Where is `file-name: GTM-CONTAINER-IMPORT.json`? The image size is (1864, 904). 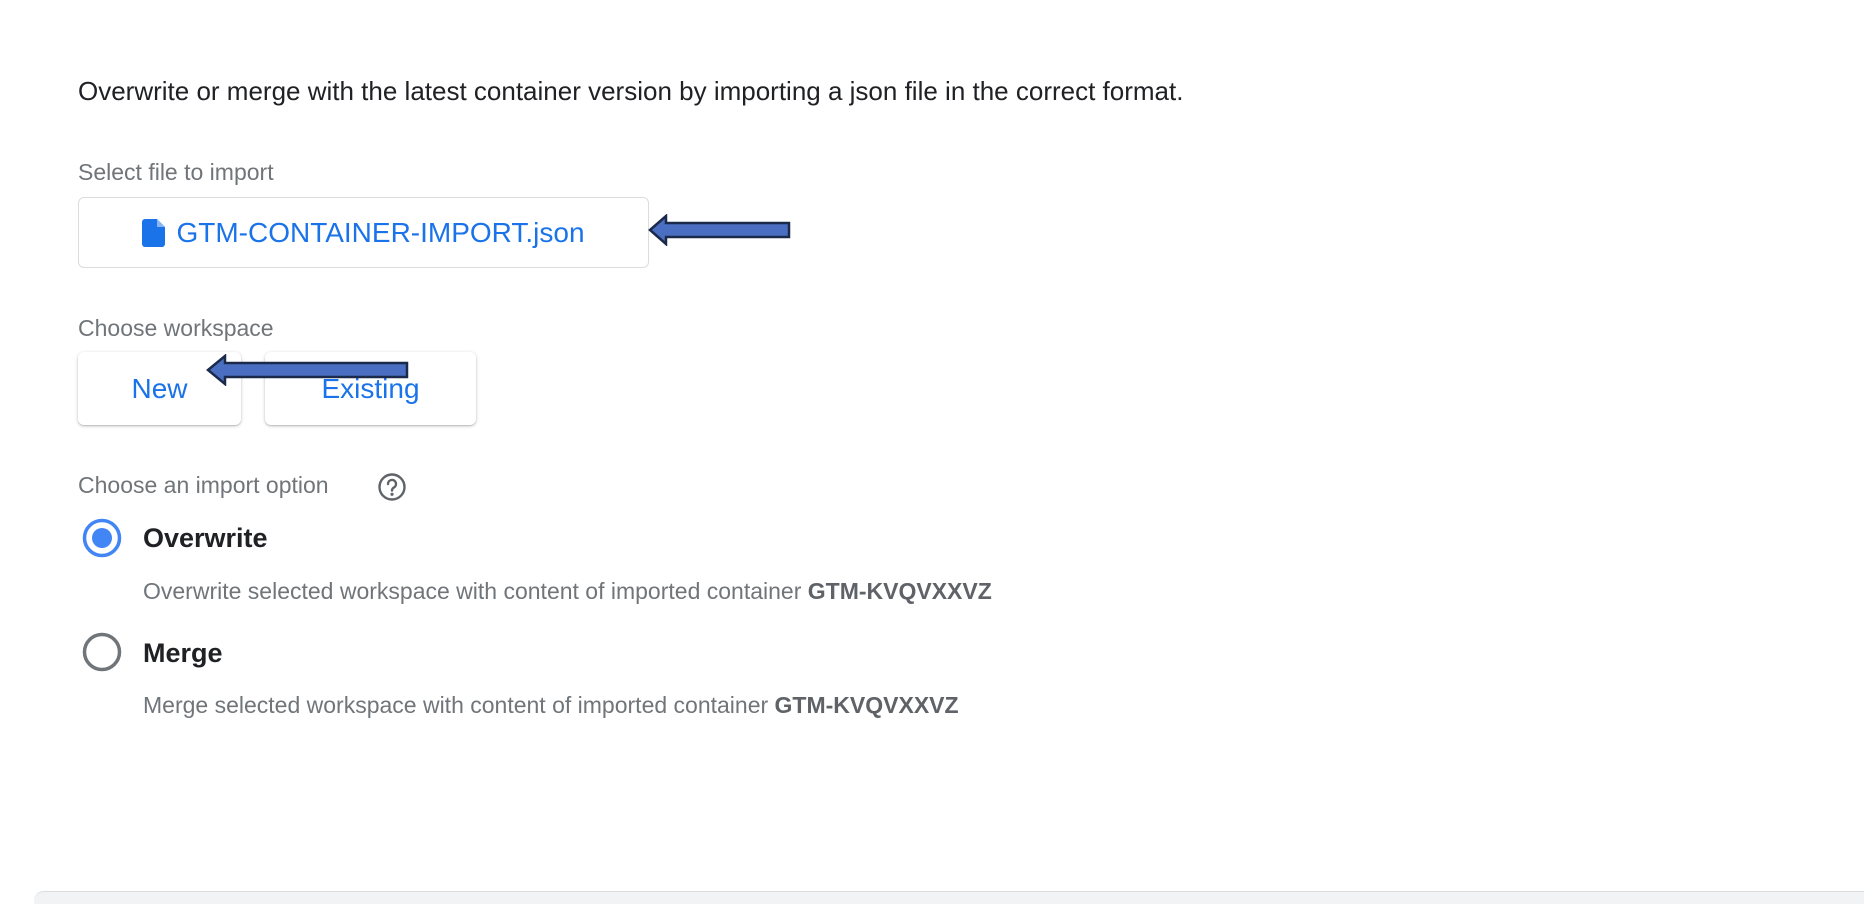
file-name: GTM-CONTAINER-IMPORT.json is located at coordinates (380, 232).